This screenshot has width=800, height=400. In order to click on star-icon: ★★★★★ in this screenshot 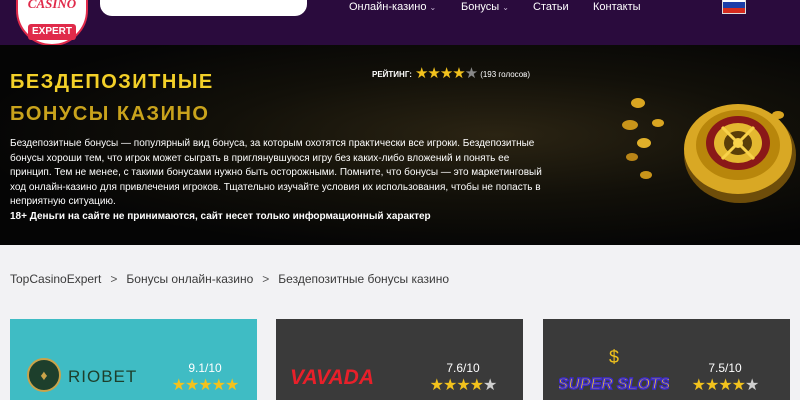, I will do `click(205, 385)`.